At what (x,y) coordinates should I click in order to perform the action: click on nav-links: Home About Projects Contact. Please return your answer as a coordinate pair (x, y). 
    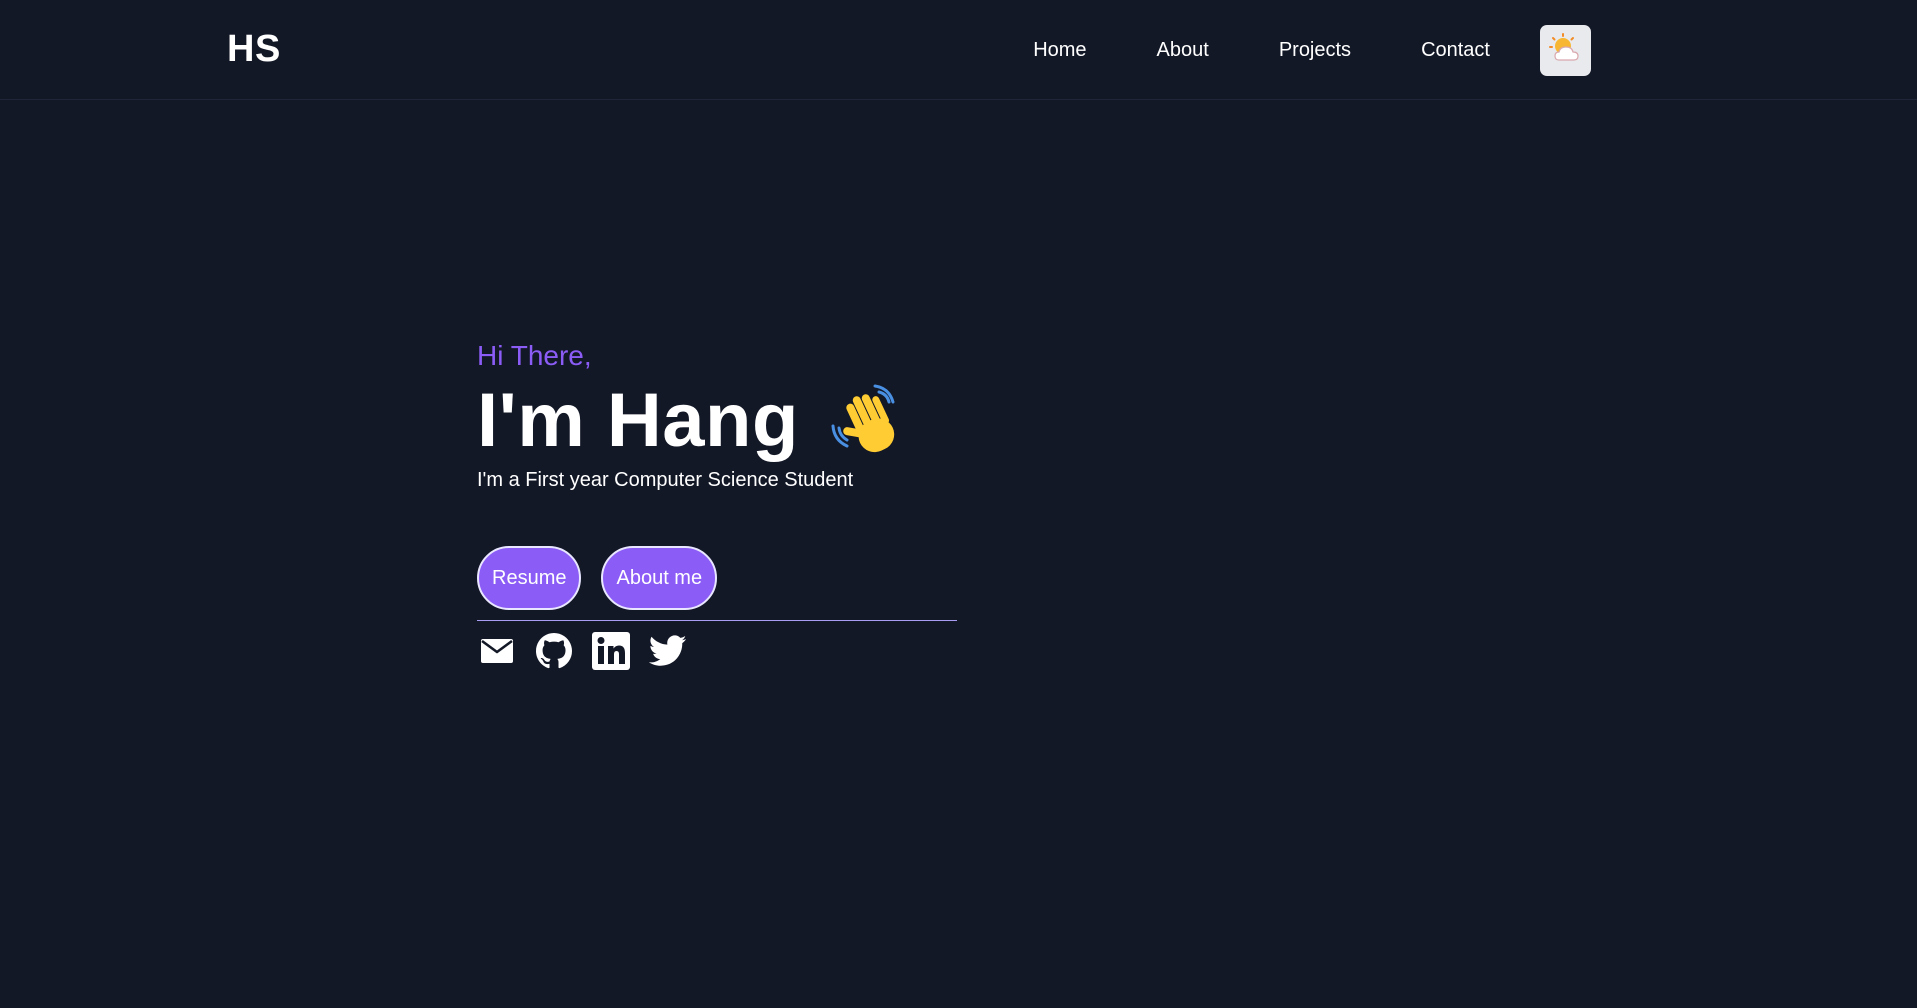
    Looking at the image, I should click on (1312, 50).